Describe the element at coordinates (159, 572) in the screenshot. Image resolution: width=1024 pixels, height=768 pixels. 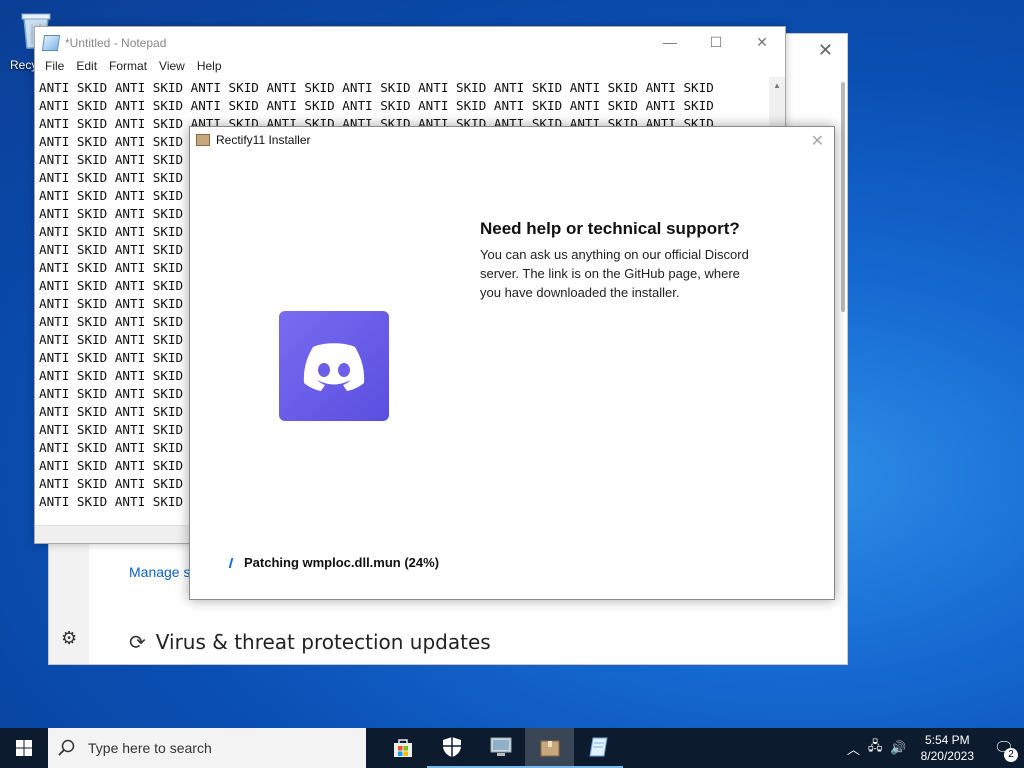
I see `manage-settings-link: Manage s` at that location.